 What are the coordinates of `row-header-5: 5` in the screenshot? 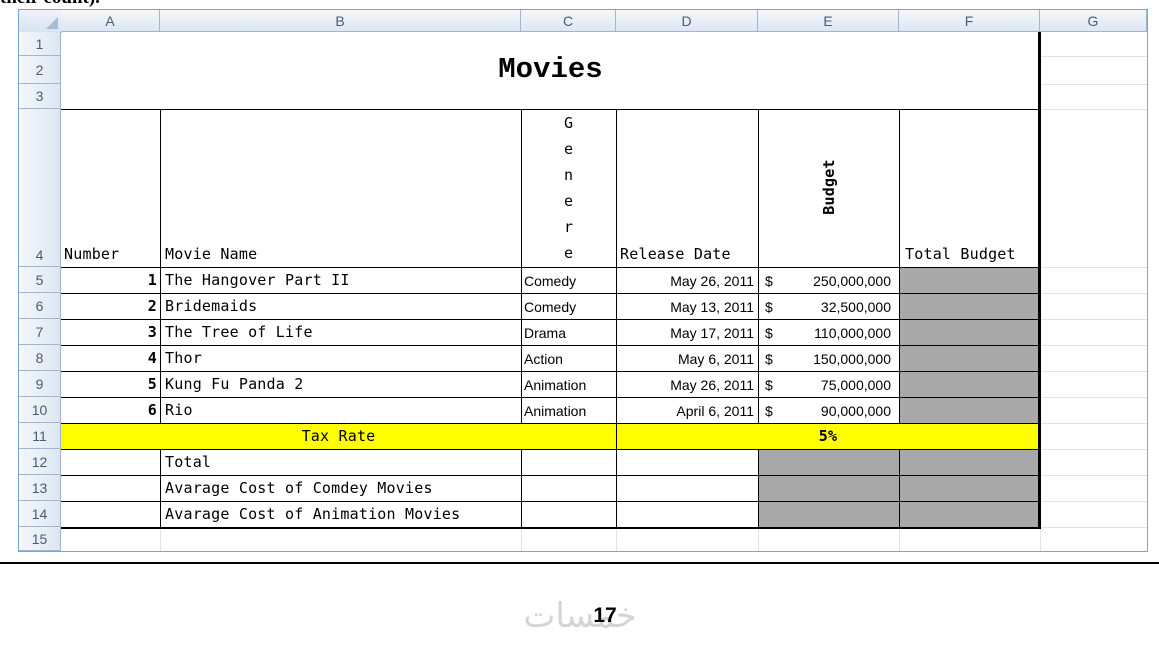 It's located at (40, 280).